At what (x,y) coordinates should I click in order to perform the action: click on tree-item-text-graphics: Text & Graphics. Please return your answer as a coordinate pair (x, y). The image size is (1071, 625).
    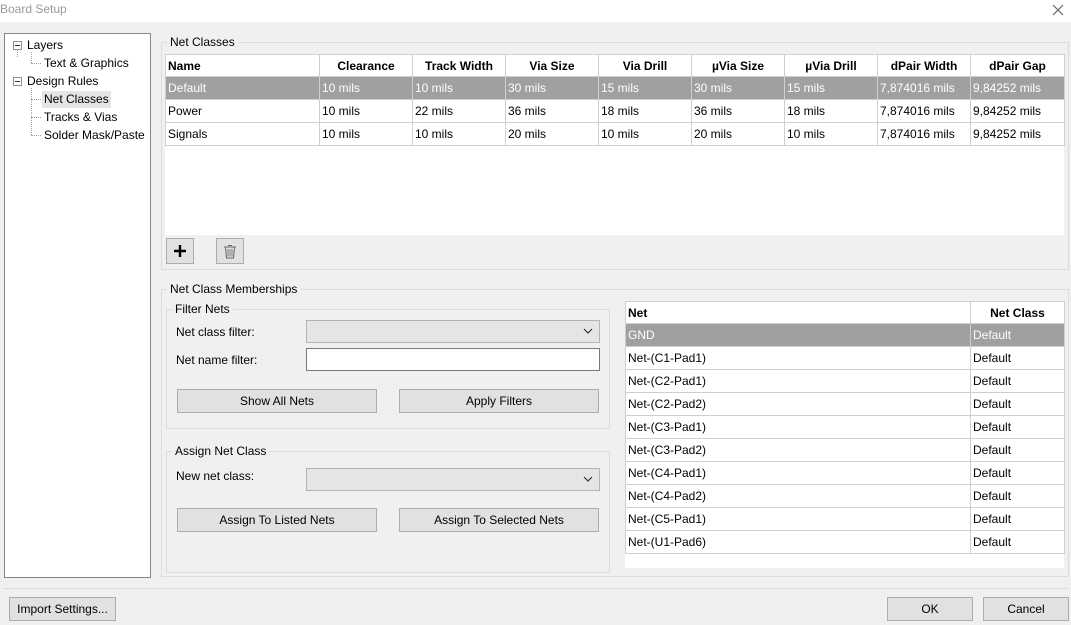
    Looking at the image, I should click on (86, 63).